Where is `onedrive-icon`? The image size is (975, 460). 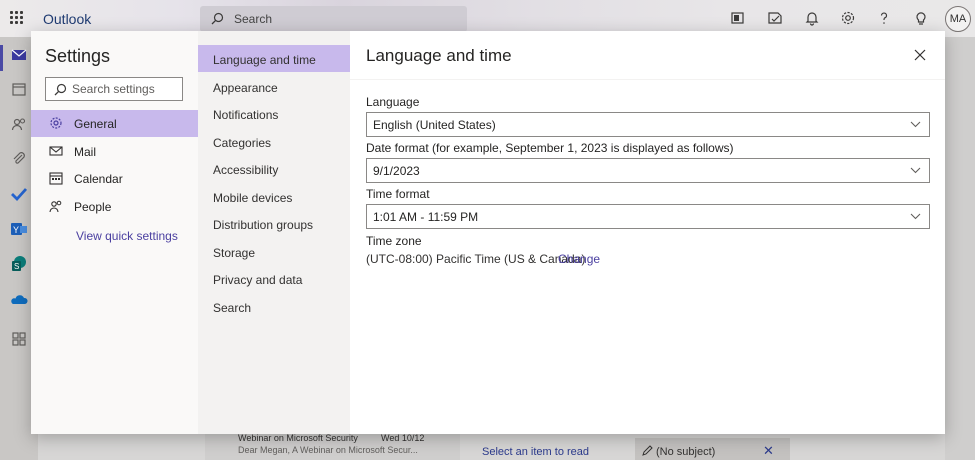
onedrive-icon is located at coordinates (19, 299).